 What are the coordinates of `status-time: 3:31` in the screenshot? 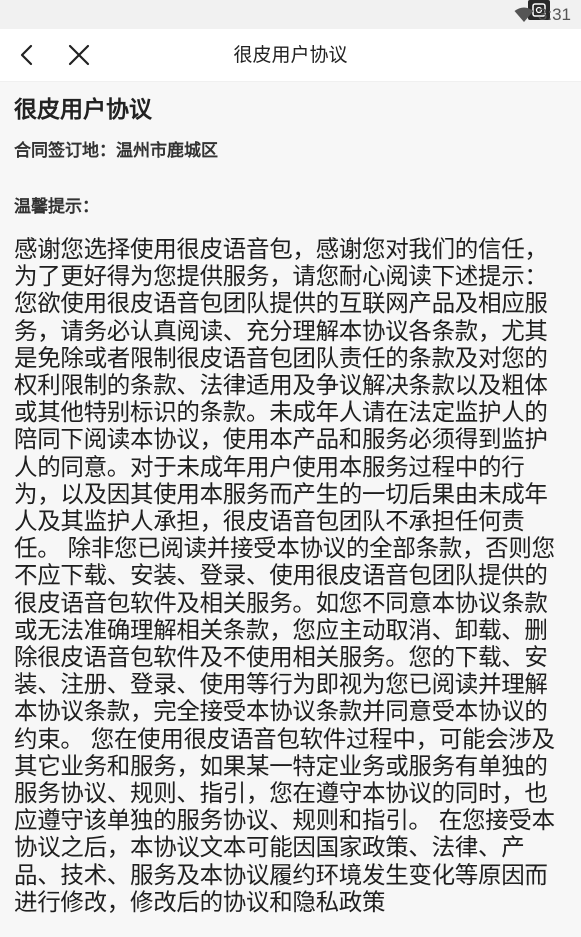 It's located at (554, 14).